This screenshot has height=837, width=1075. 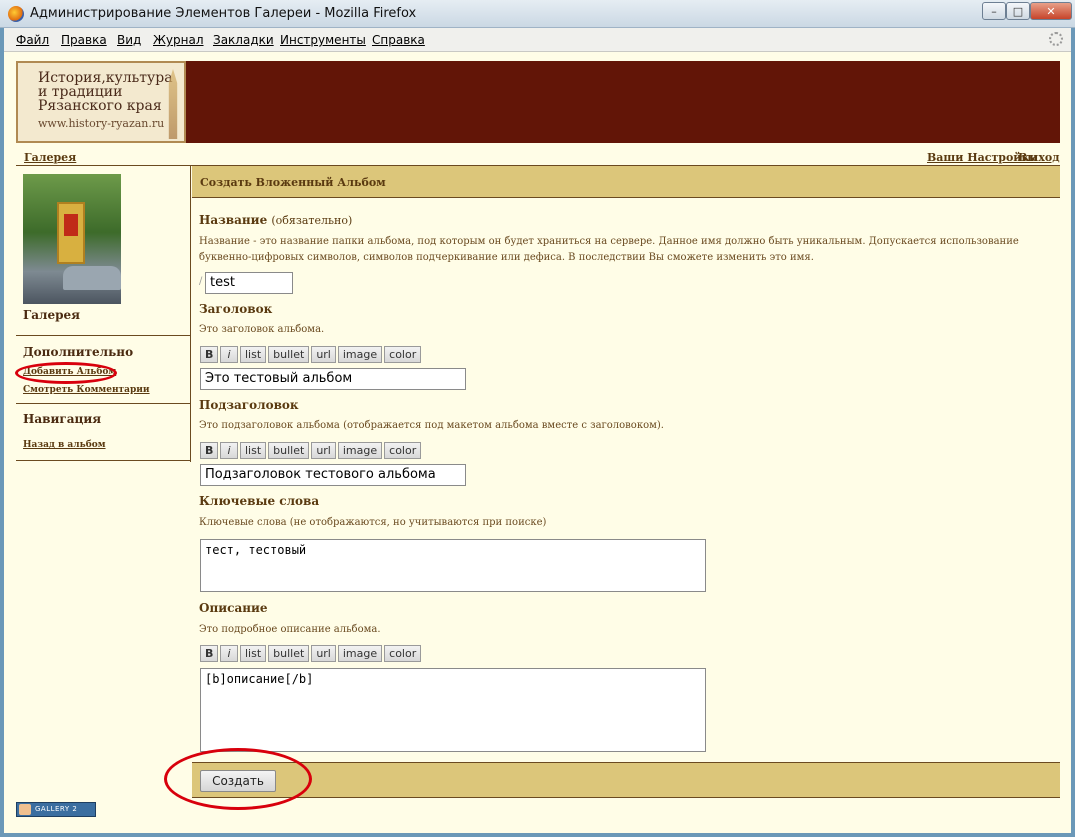 What do you see at coordinates (101, 123) in the screenshot?
I see `logo-url: www.history-ryazan.ru` at bounding box center [101, 123].